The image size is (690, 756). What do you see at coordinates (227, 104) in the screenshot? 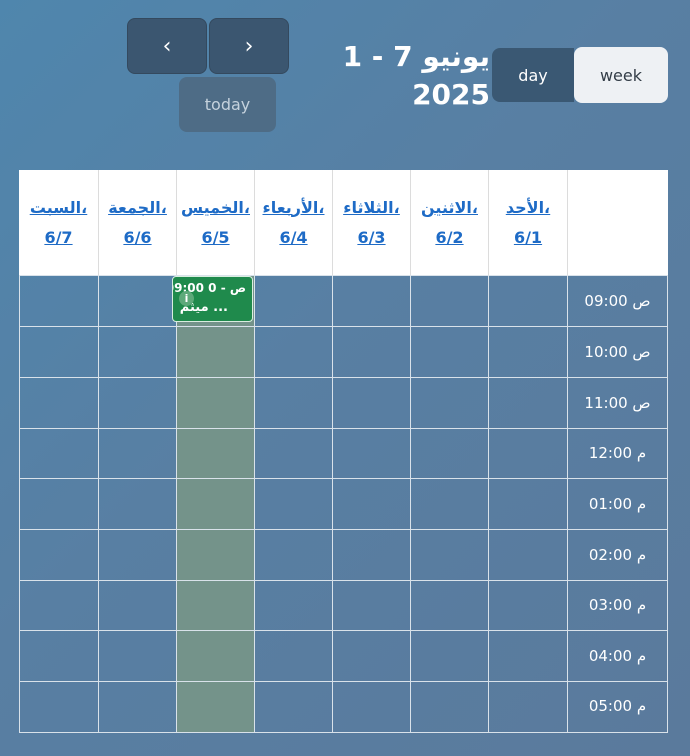
I see `today-button: today` at bounding box center [227, 104].